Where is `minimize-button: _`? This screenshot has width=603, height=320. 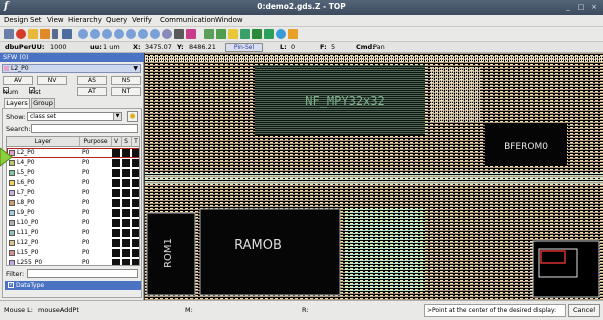 minimize-button: _ is located at coordinates (568, 7).